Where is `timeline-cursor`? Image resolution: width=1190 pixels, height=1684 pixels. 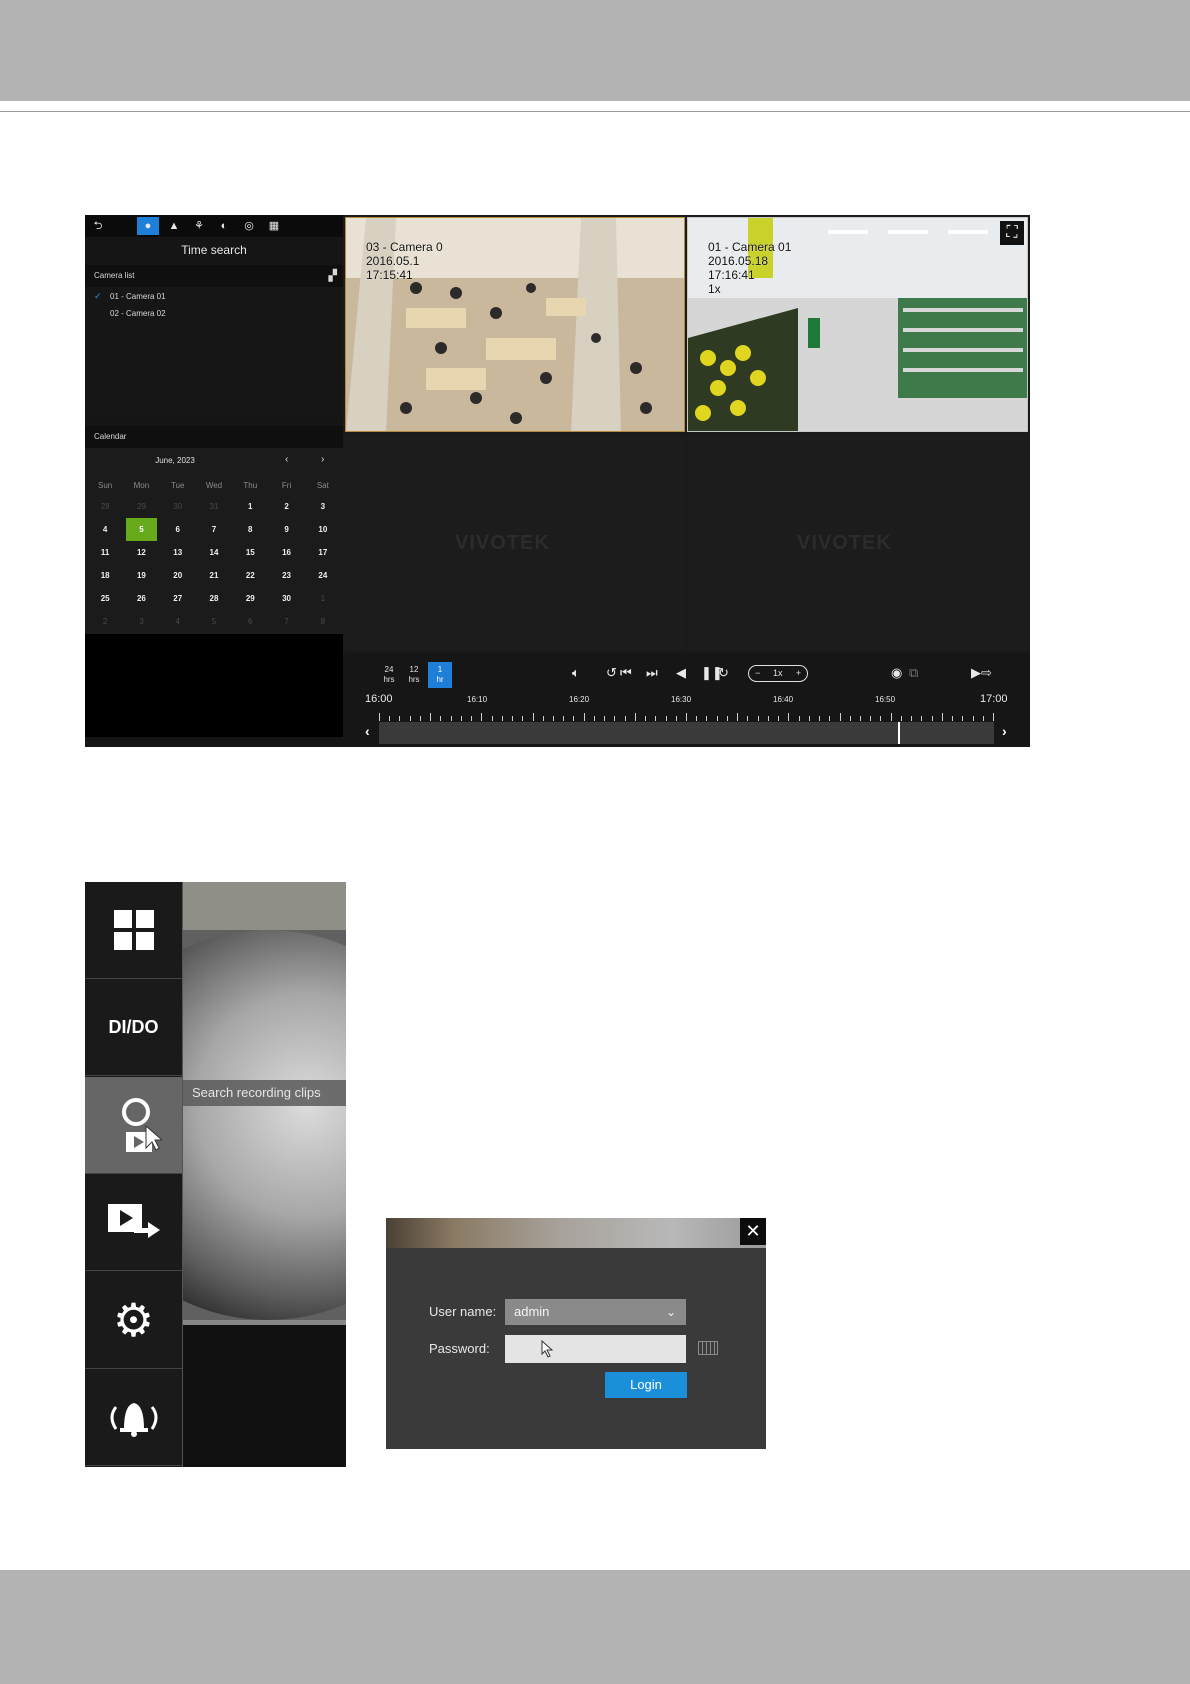
timeline-cursor is located at coordinates (899, 733).